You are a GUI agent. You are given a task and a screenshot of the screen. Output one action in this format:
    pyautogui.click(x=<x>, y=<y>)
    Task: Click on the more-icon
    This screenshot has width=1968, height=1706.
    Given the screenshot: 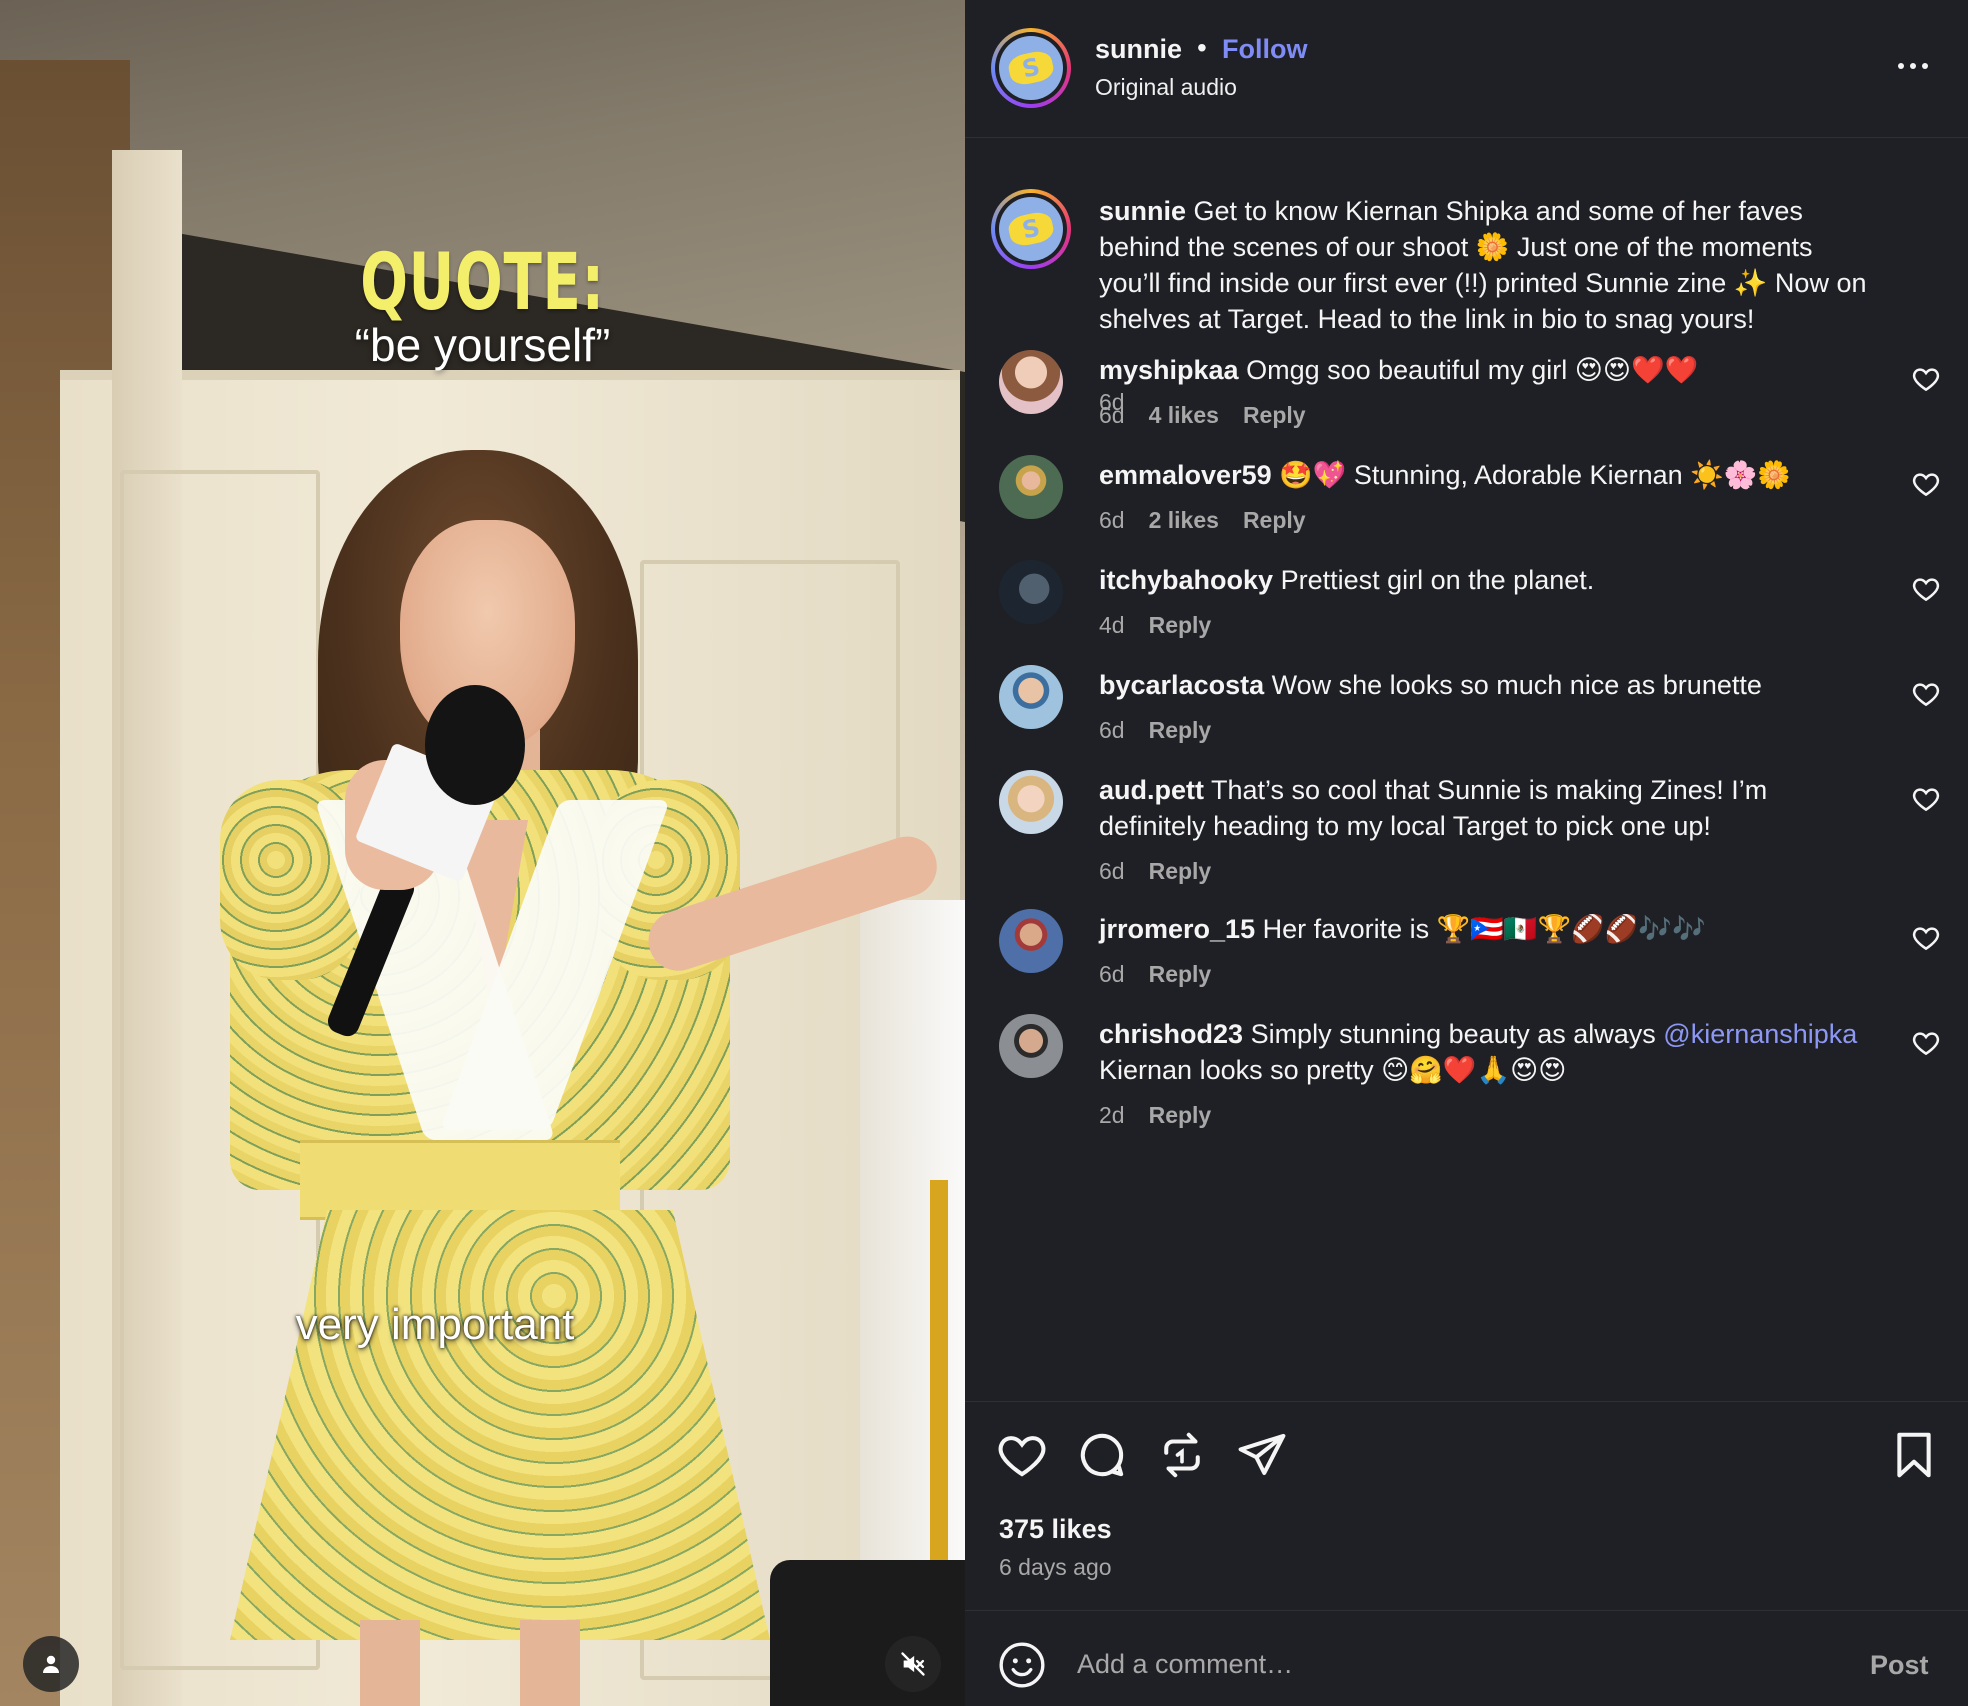 What is the action you would take?
    pyautogui.click(x=1901, y=66)
    